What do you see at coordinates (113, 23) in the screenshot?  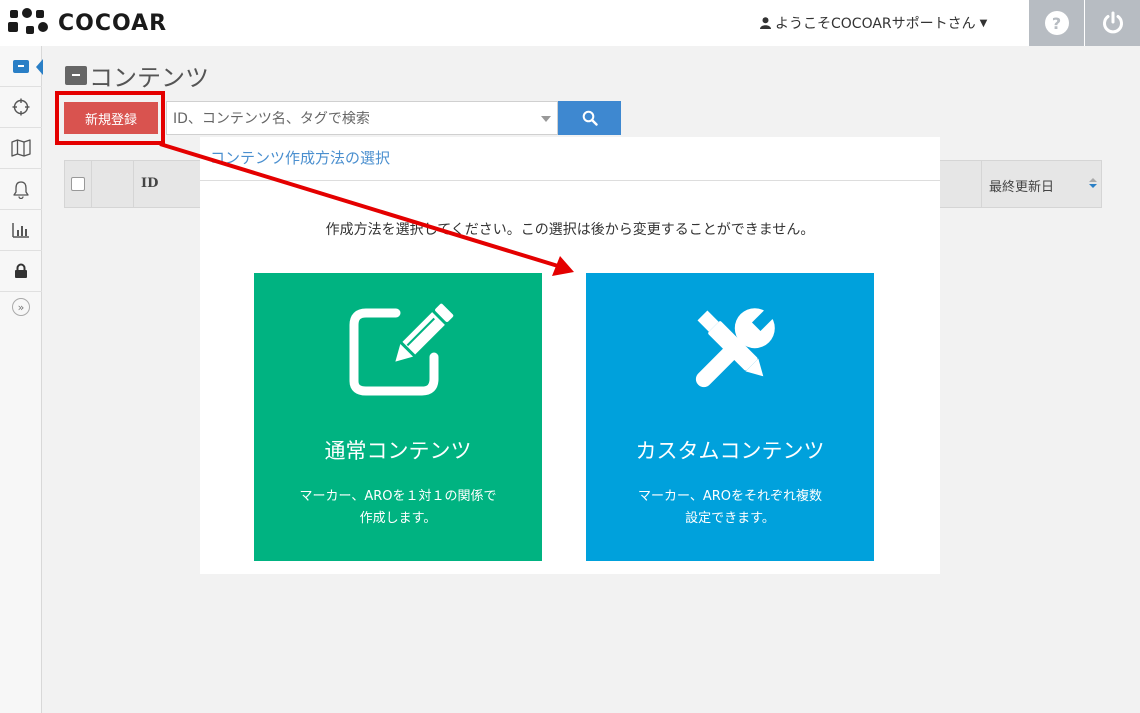 I see `logo-text: COCOAR` at bounding box center [113, 23].